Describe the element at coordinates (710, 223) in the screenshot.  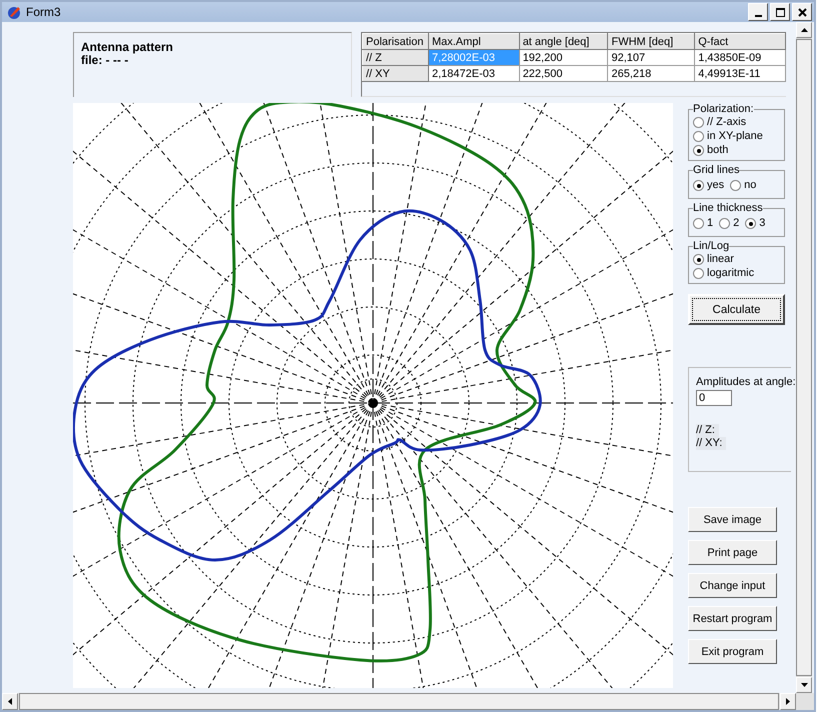
I see `radio-label: 1` at that location.